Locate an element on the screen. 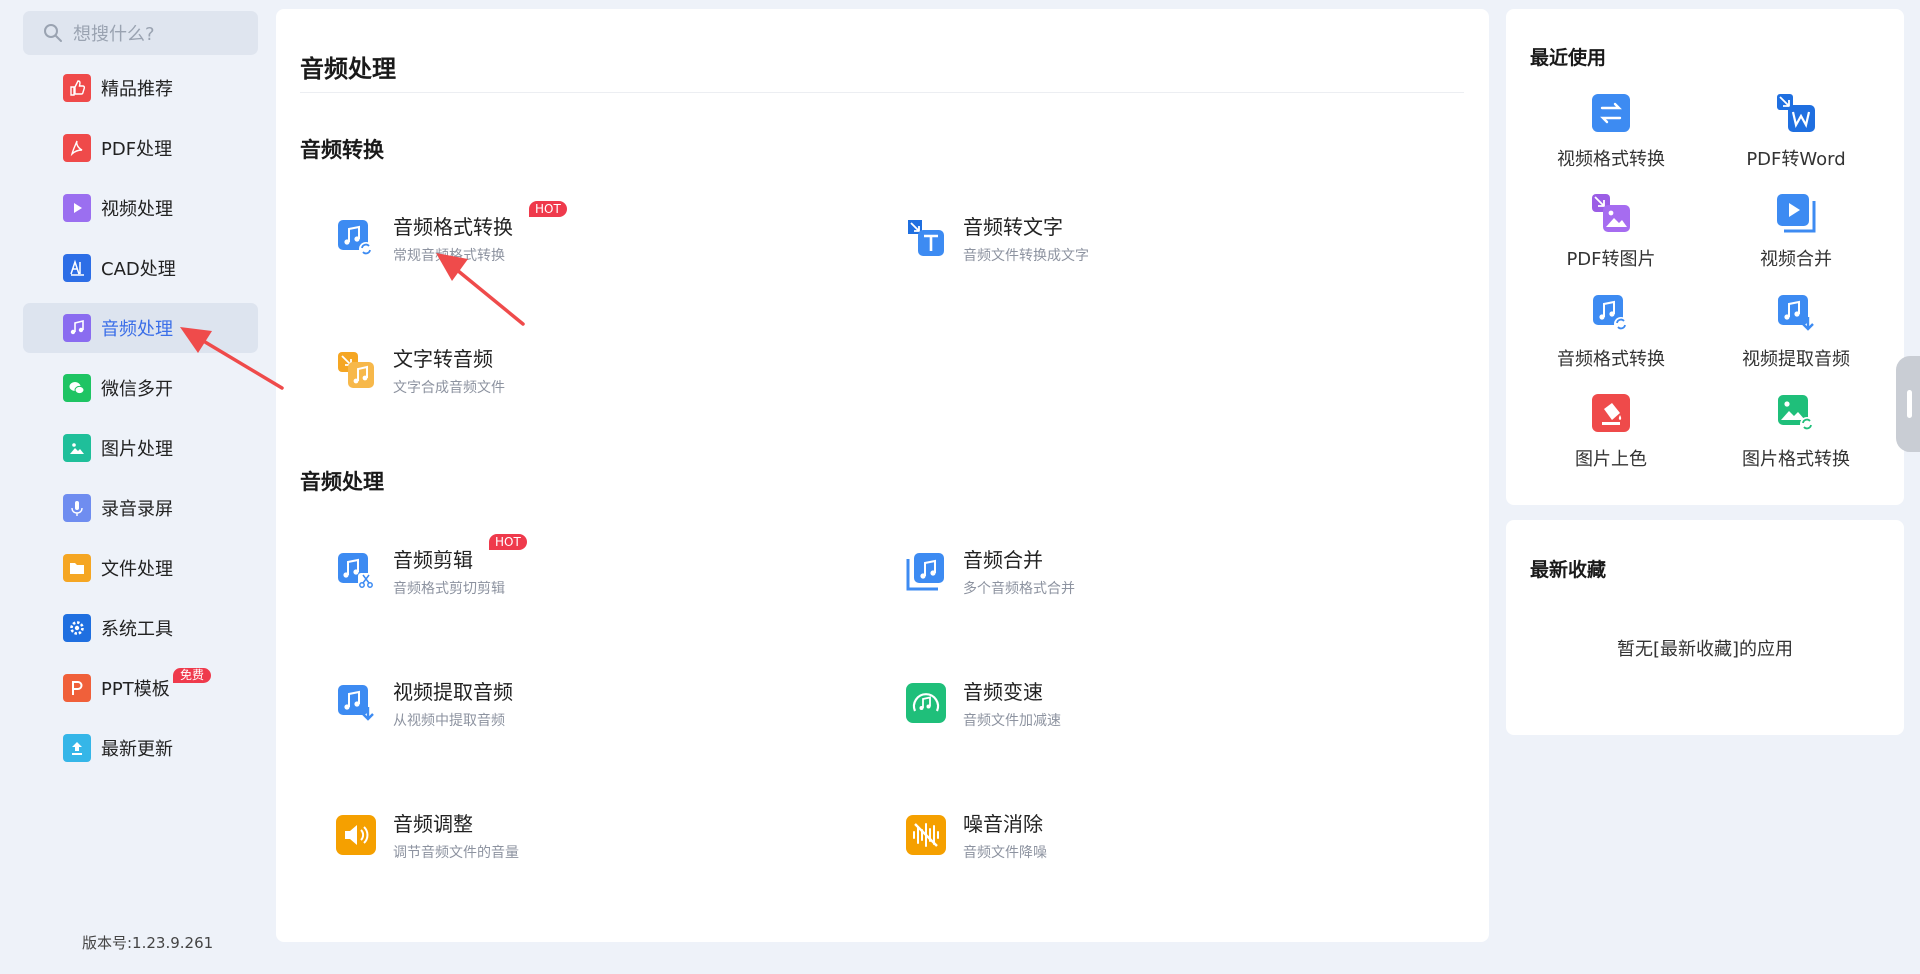  sidebar-item-updates: 最新更新 is located at coordinates (140, 748).